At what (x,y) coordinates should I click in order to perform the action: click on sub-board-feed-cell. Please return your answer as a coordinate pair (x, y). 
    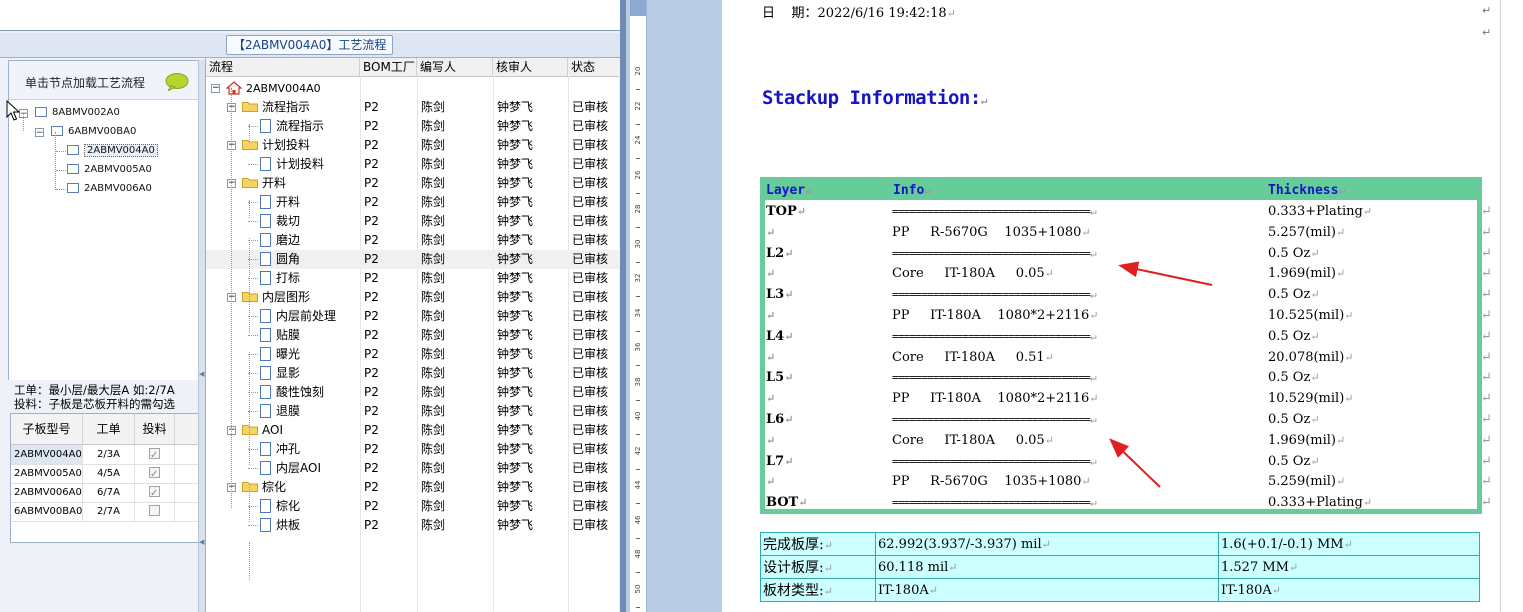
    Looking at the image, I should click on (155, 511).